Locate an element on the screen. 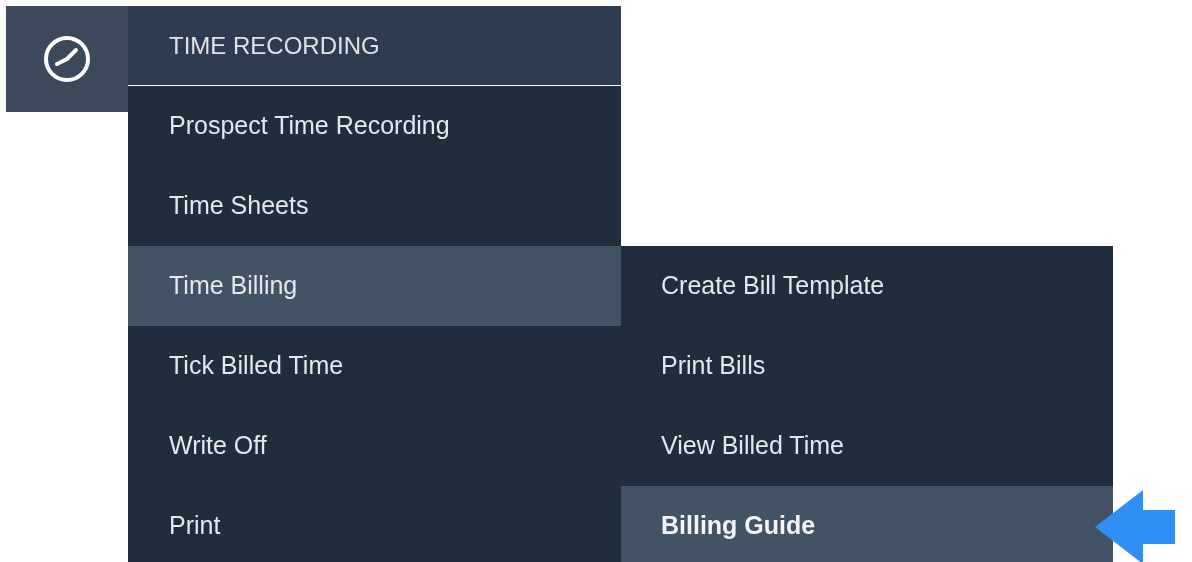  menu-header: TIME RECORDING is located at coordinates (374, 45).